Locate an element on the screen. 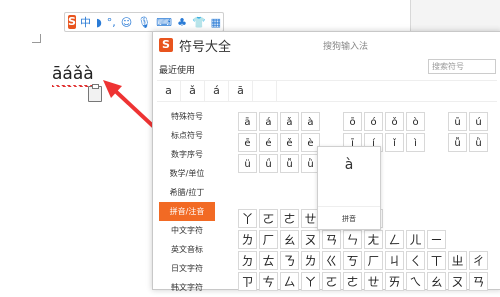  shirt-icon: 👕 is located at coordinates (199, 22).